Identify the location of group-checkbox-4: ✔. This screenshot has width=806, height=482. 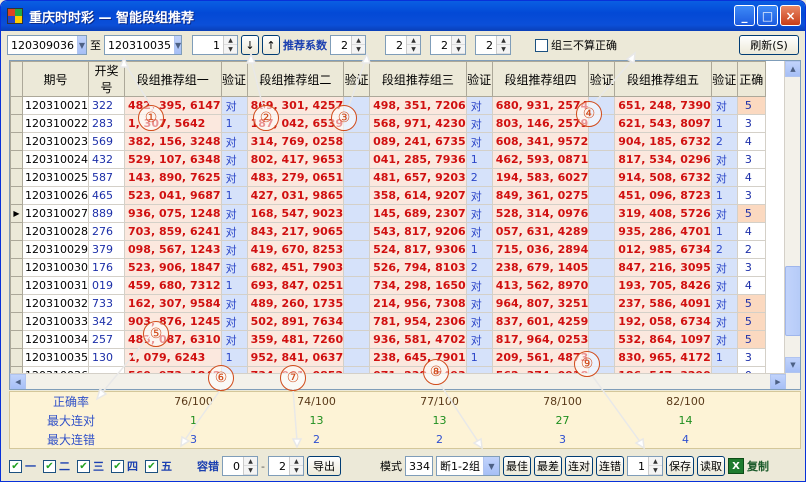
(117, 466).